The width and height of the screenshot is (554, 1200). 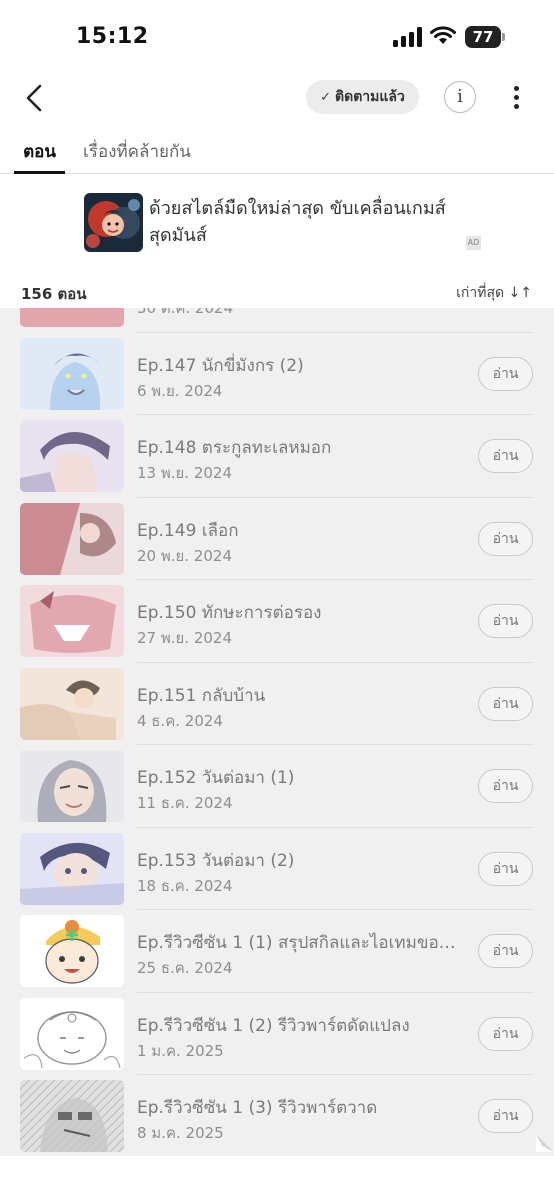 I want to click on episode-title: Ep.151 กลับบ้าน, so click(x=299, y=695).